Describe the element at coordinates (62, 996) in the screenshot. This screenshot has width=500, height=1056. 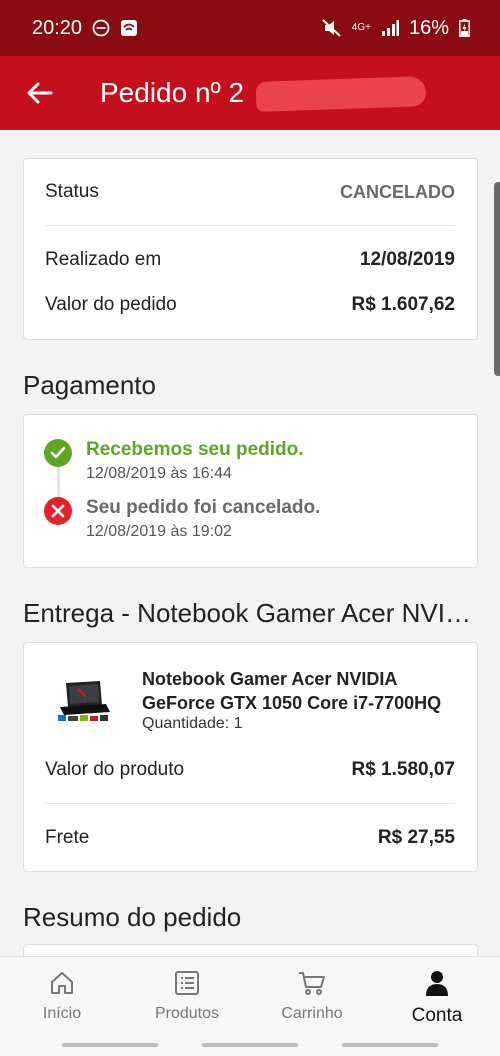
I see `nav-home: Início` at that location.